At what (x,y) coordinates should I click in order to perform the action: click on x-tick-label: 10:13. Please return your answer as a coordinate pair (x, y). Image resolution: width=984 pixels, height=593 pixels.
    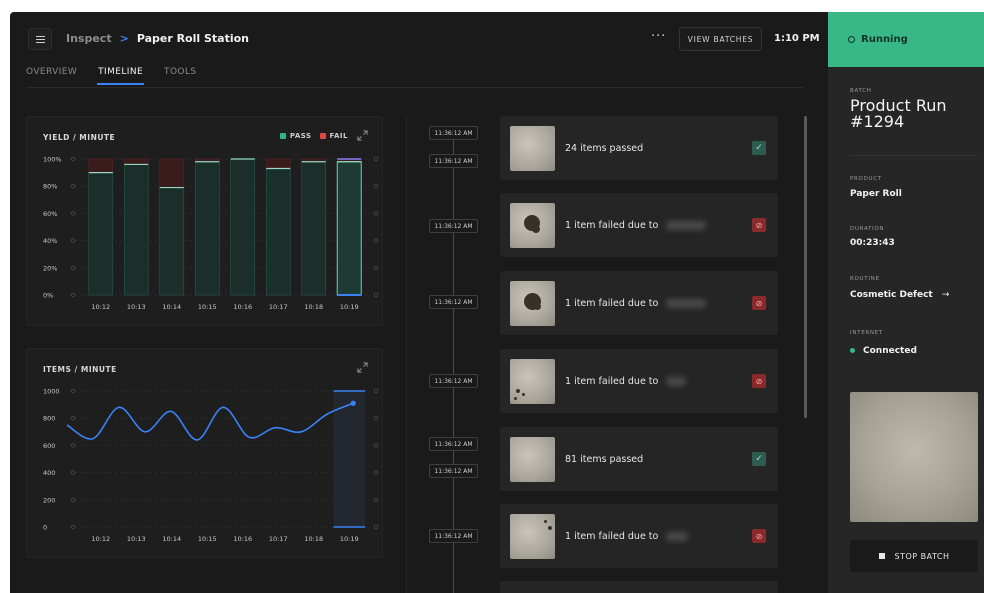
    Looking at the image, I should click on (136, 539).